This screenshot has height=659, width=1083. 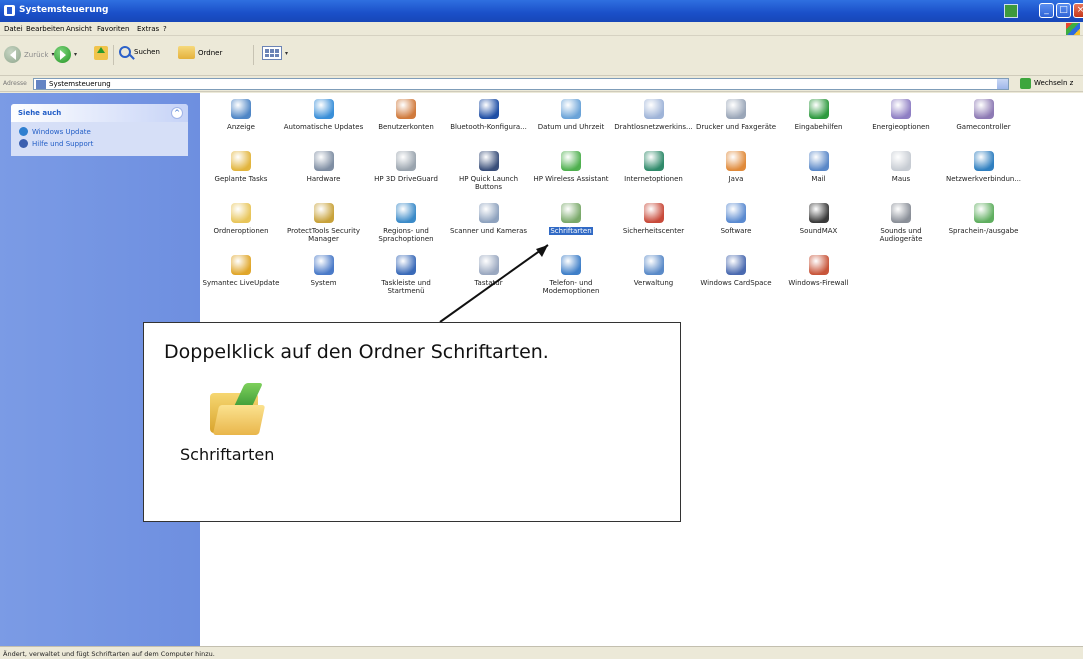 What do you see at coordinates (736, 161) in the screenshot?
I see `java-icon` at bounding box center [736, 161].